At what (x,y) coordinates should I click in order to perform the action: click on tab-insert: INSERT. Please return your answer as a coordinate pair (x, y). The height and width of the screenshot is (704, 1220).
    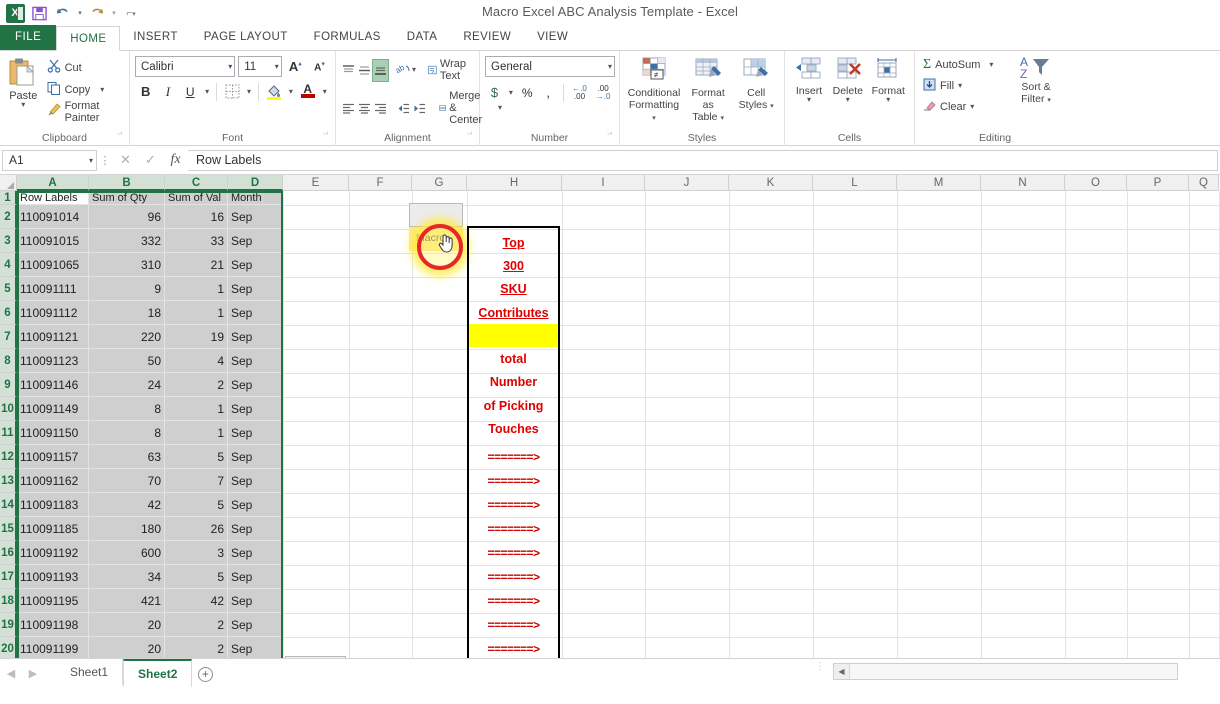
    Looking at the image, I should click on (155, 37).